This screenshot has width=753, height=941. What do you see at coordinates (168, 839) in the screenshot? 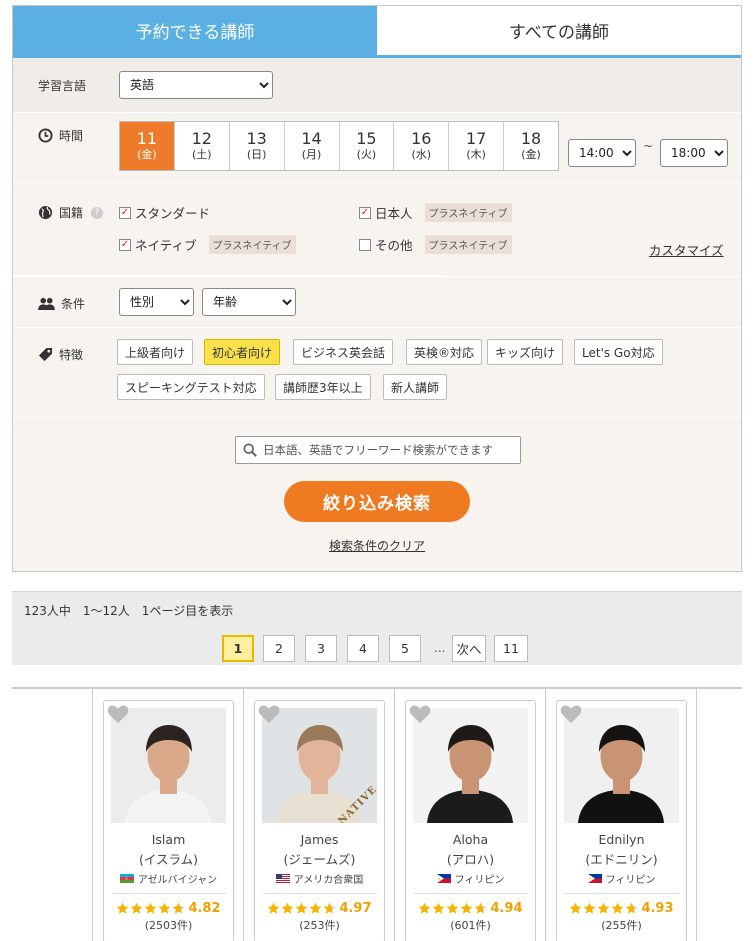
I see `teacher-name: Islam` at bounding box center [168, 839].